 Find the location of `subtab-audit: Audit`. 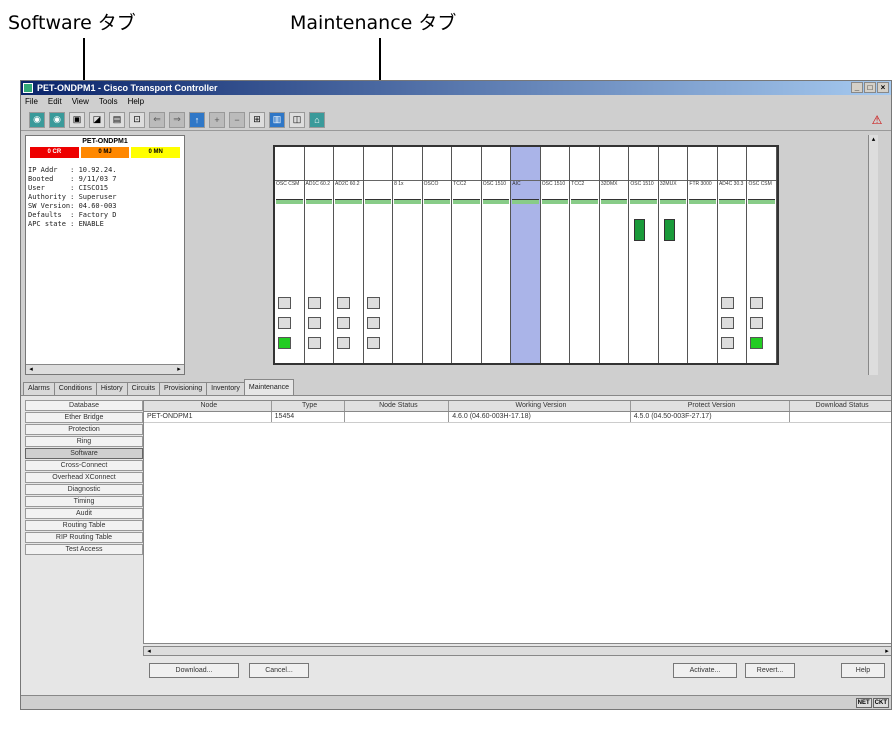

subtab-audit: Audit is located at coordinates (84, 513).